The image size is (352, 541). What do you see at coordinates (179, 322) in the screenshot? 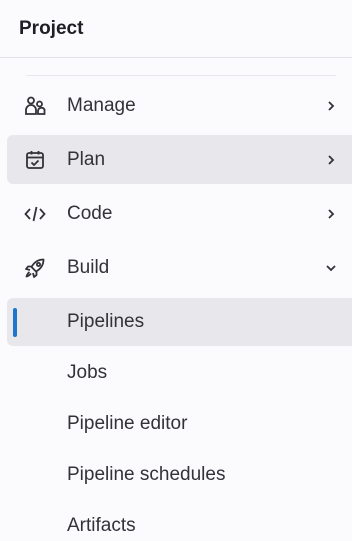
I see `subnav-item-pipelines: Pipelines` at bounding box center [179, 322].